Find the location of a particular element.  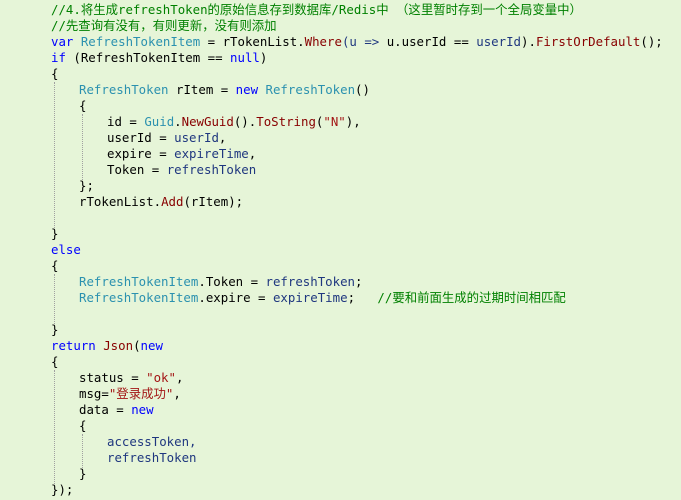

code-token: ) is located at coordinates (263, 57).